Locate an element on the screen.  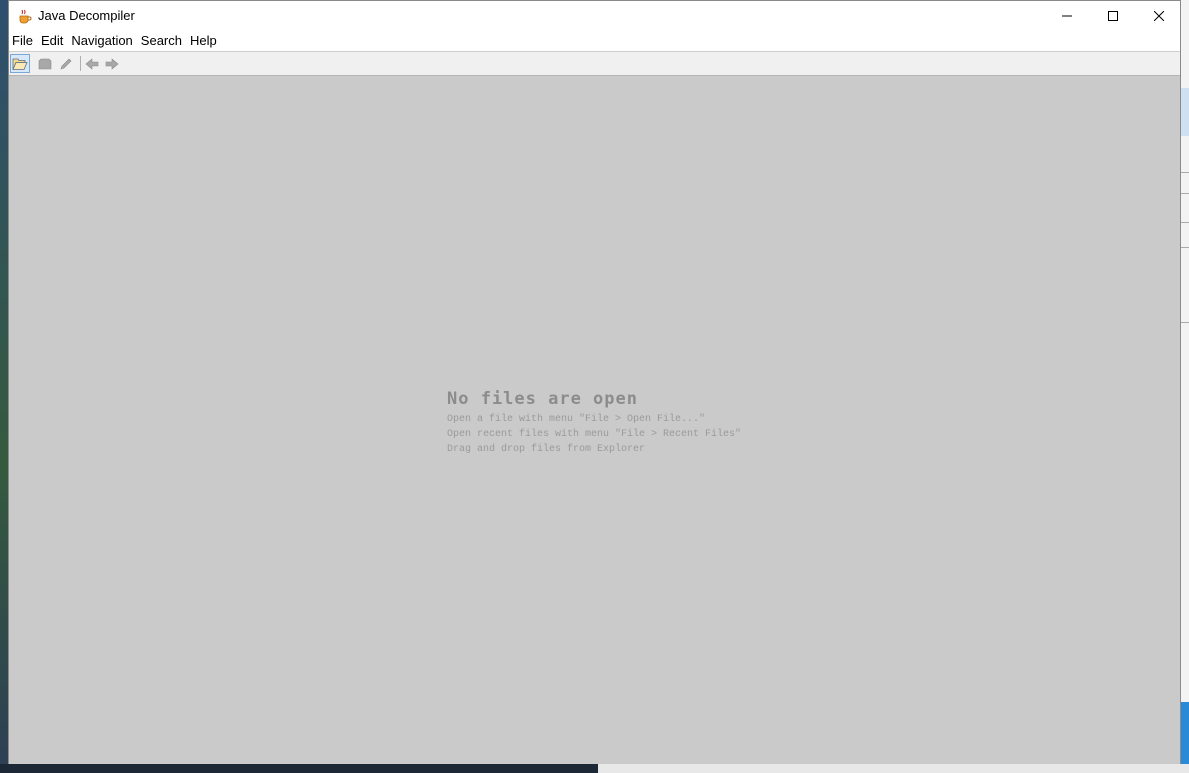
menu-bar: File Edit Navigation Search Help is located at coordinates (594, 41).